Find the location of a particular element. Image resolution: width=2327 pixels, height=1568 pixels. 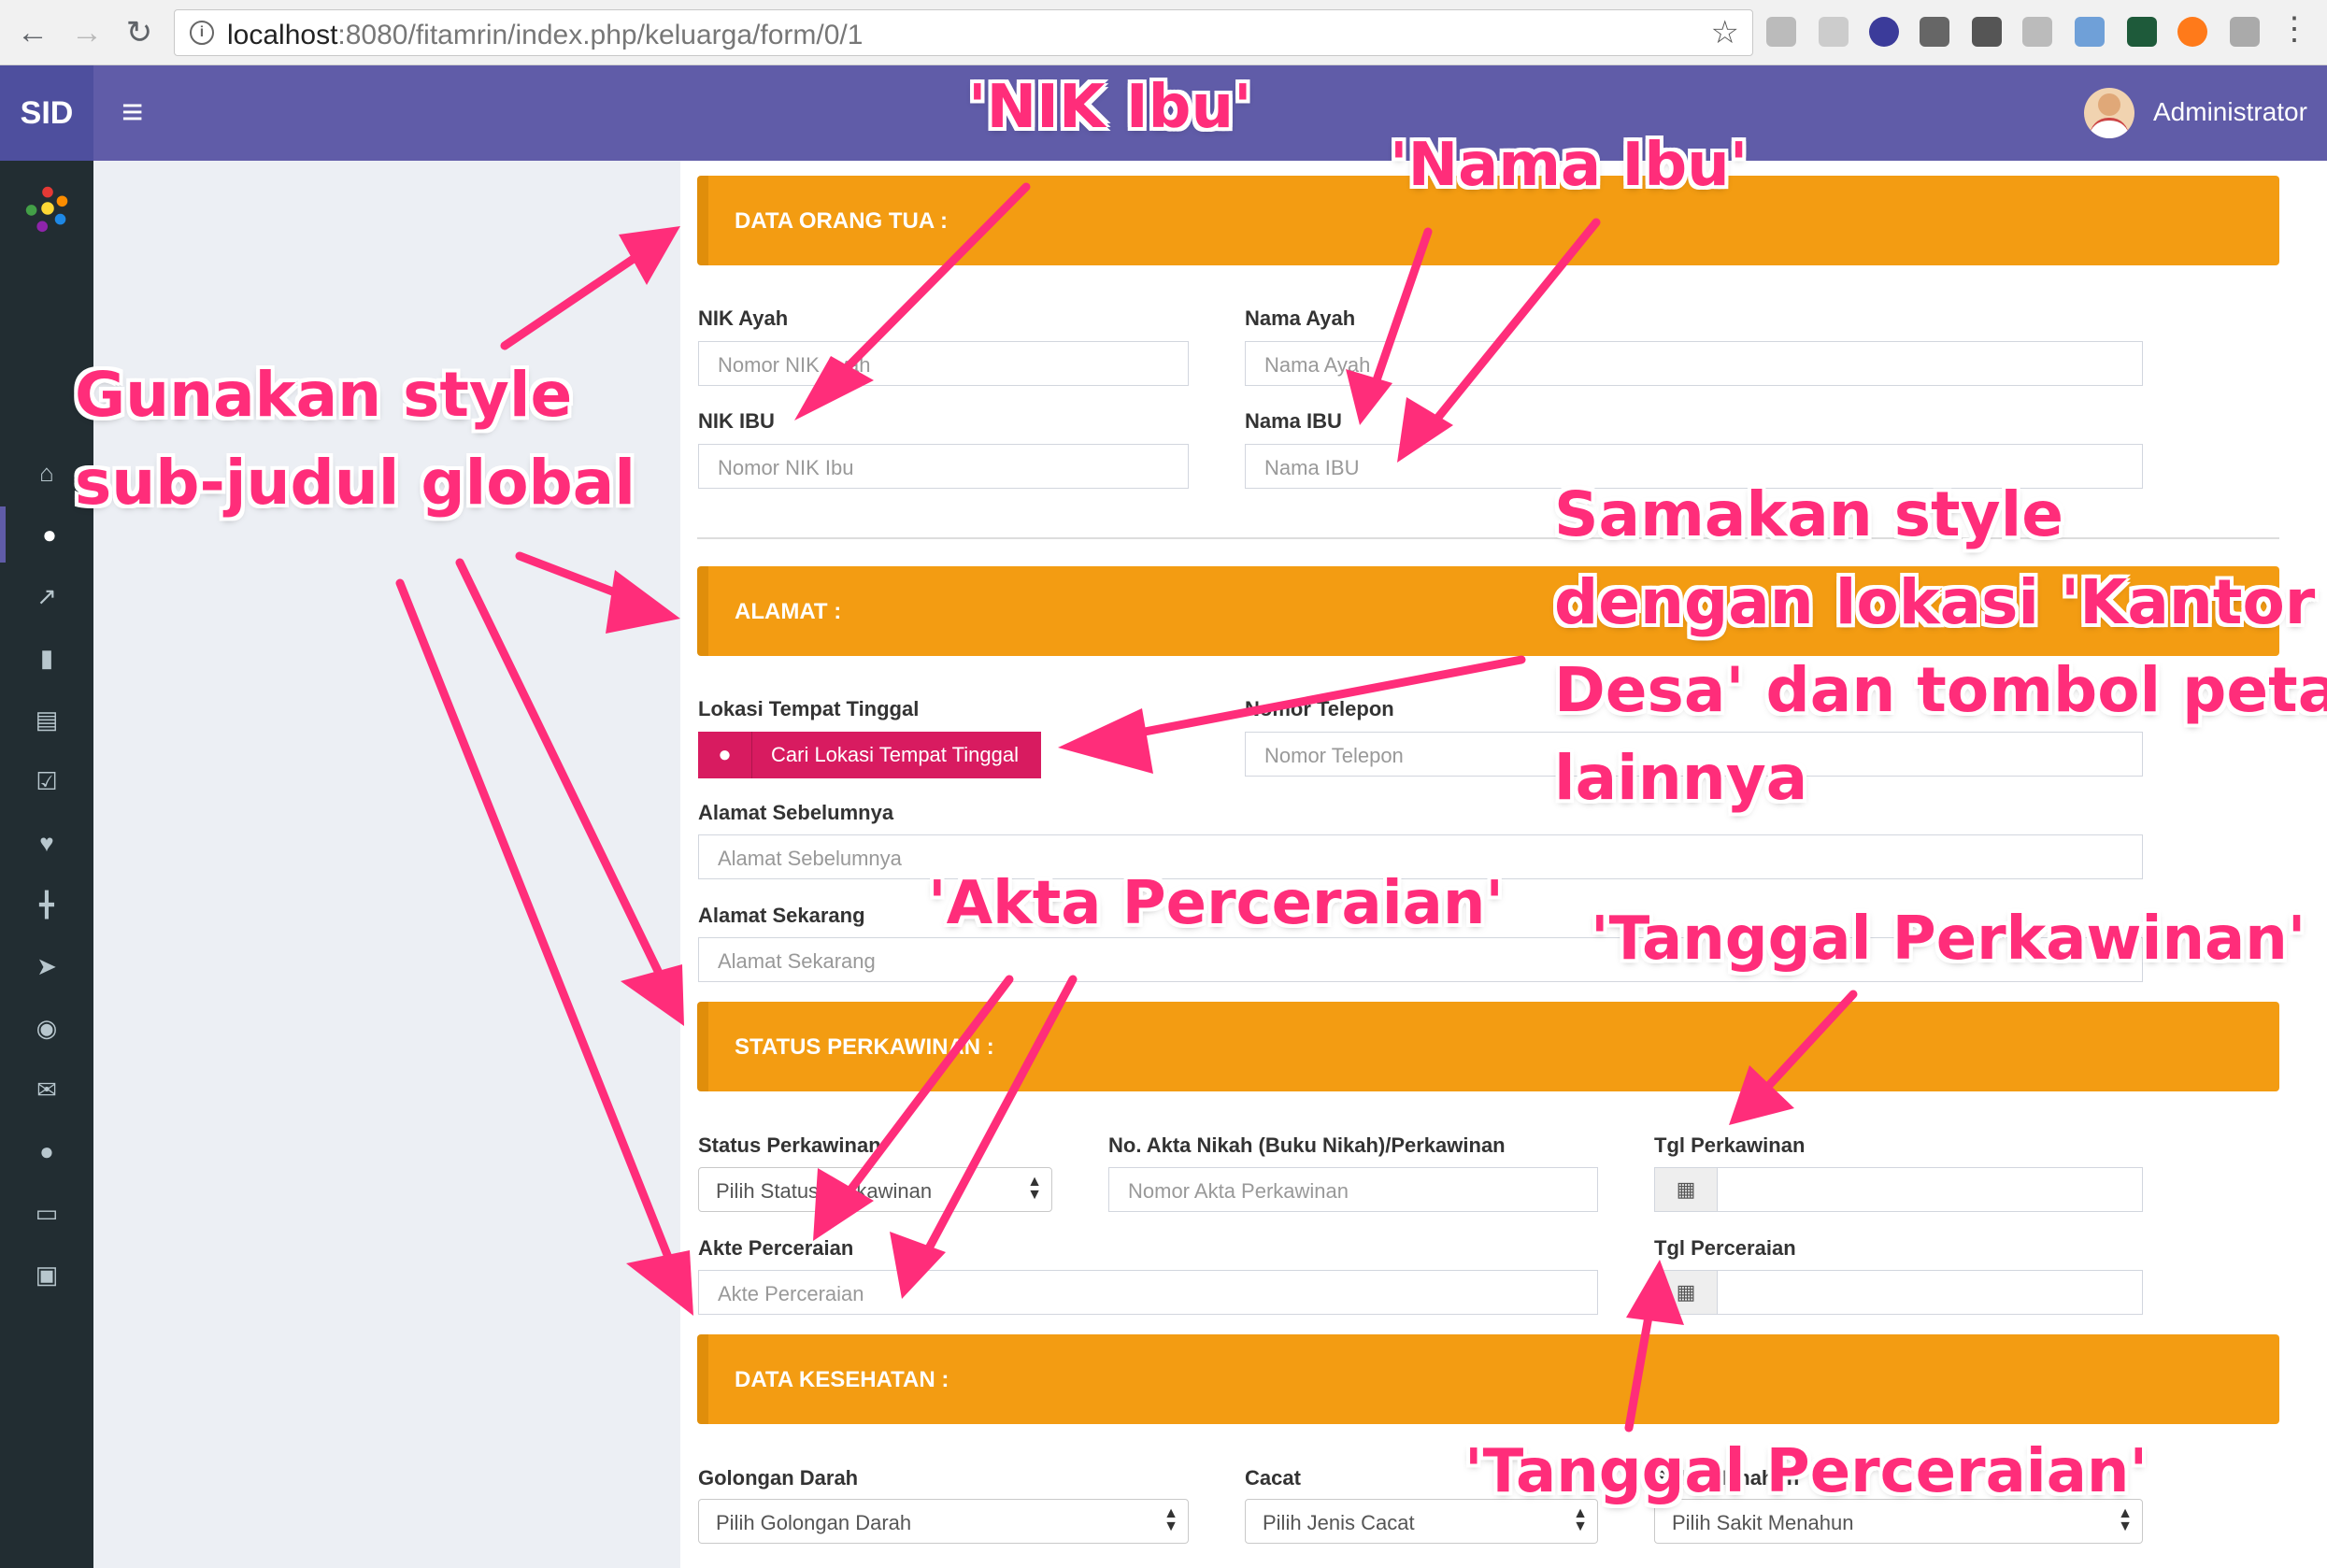

akte-perceraian-input: Akte Perceraian is located at coordinates (1148, 1292).